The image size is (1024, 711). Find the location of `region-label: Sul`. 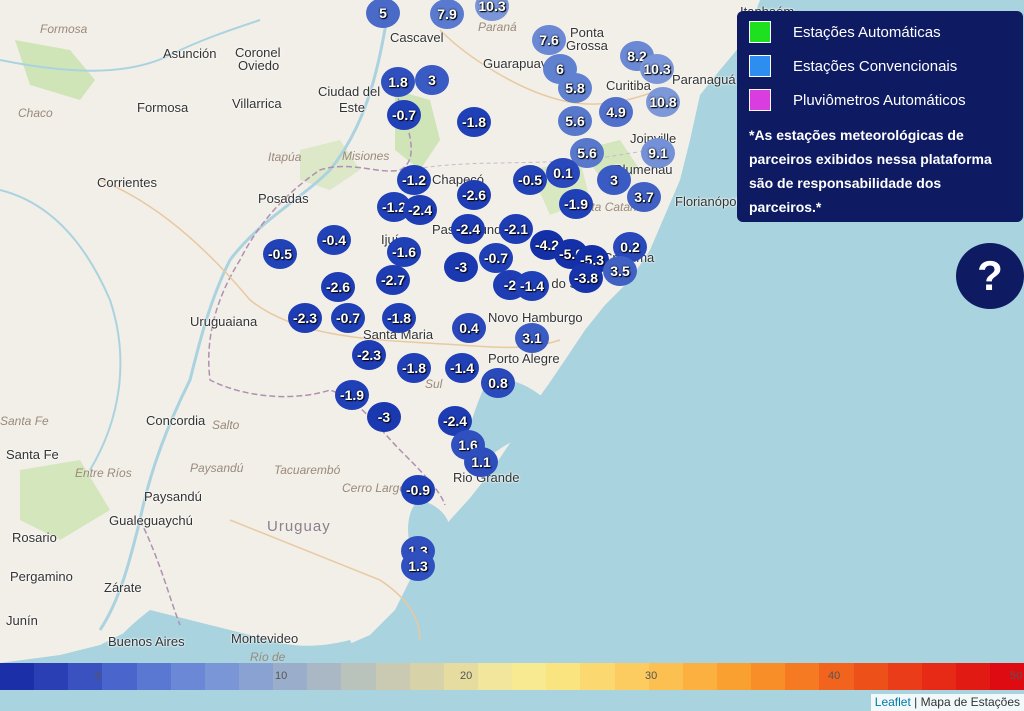

region-label: Sul is located at coordinates (434, 384).